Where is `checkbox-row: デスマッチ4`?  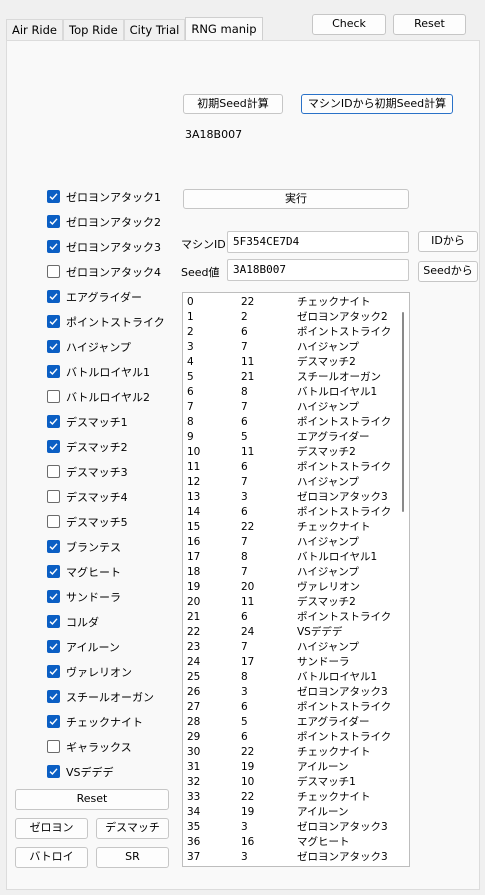
checkbox-row: デスマッチ4 is located at coordinates (112, 496).